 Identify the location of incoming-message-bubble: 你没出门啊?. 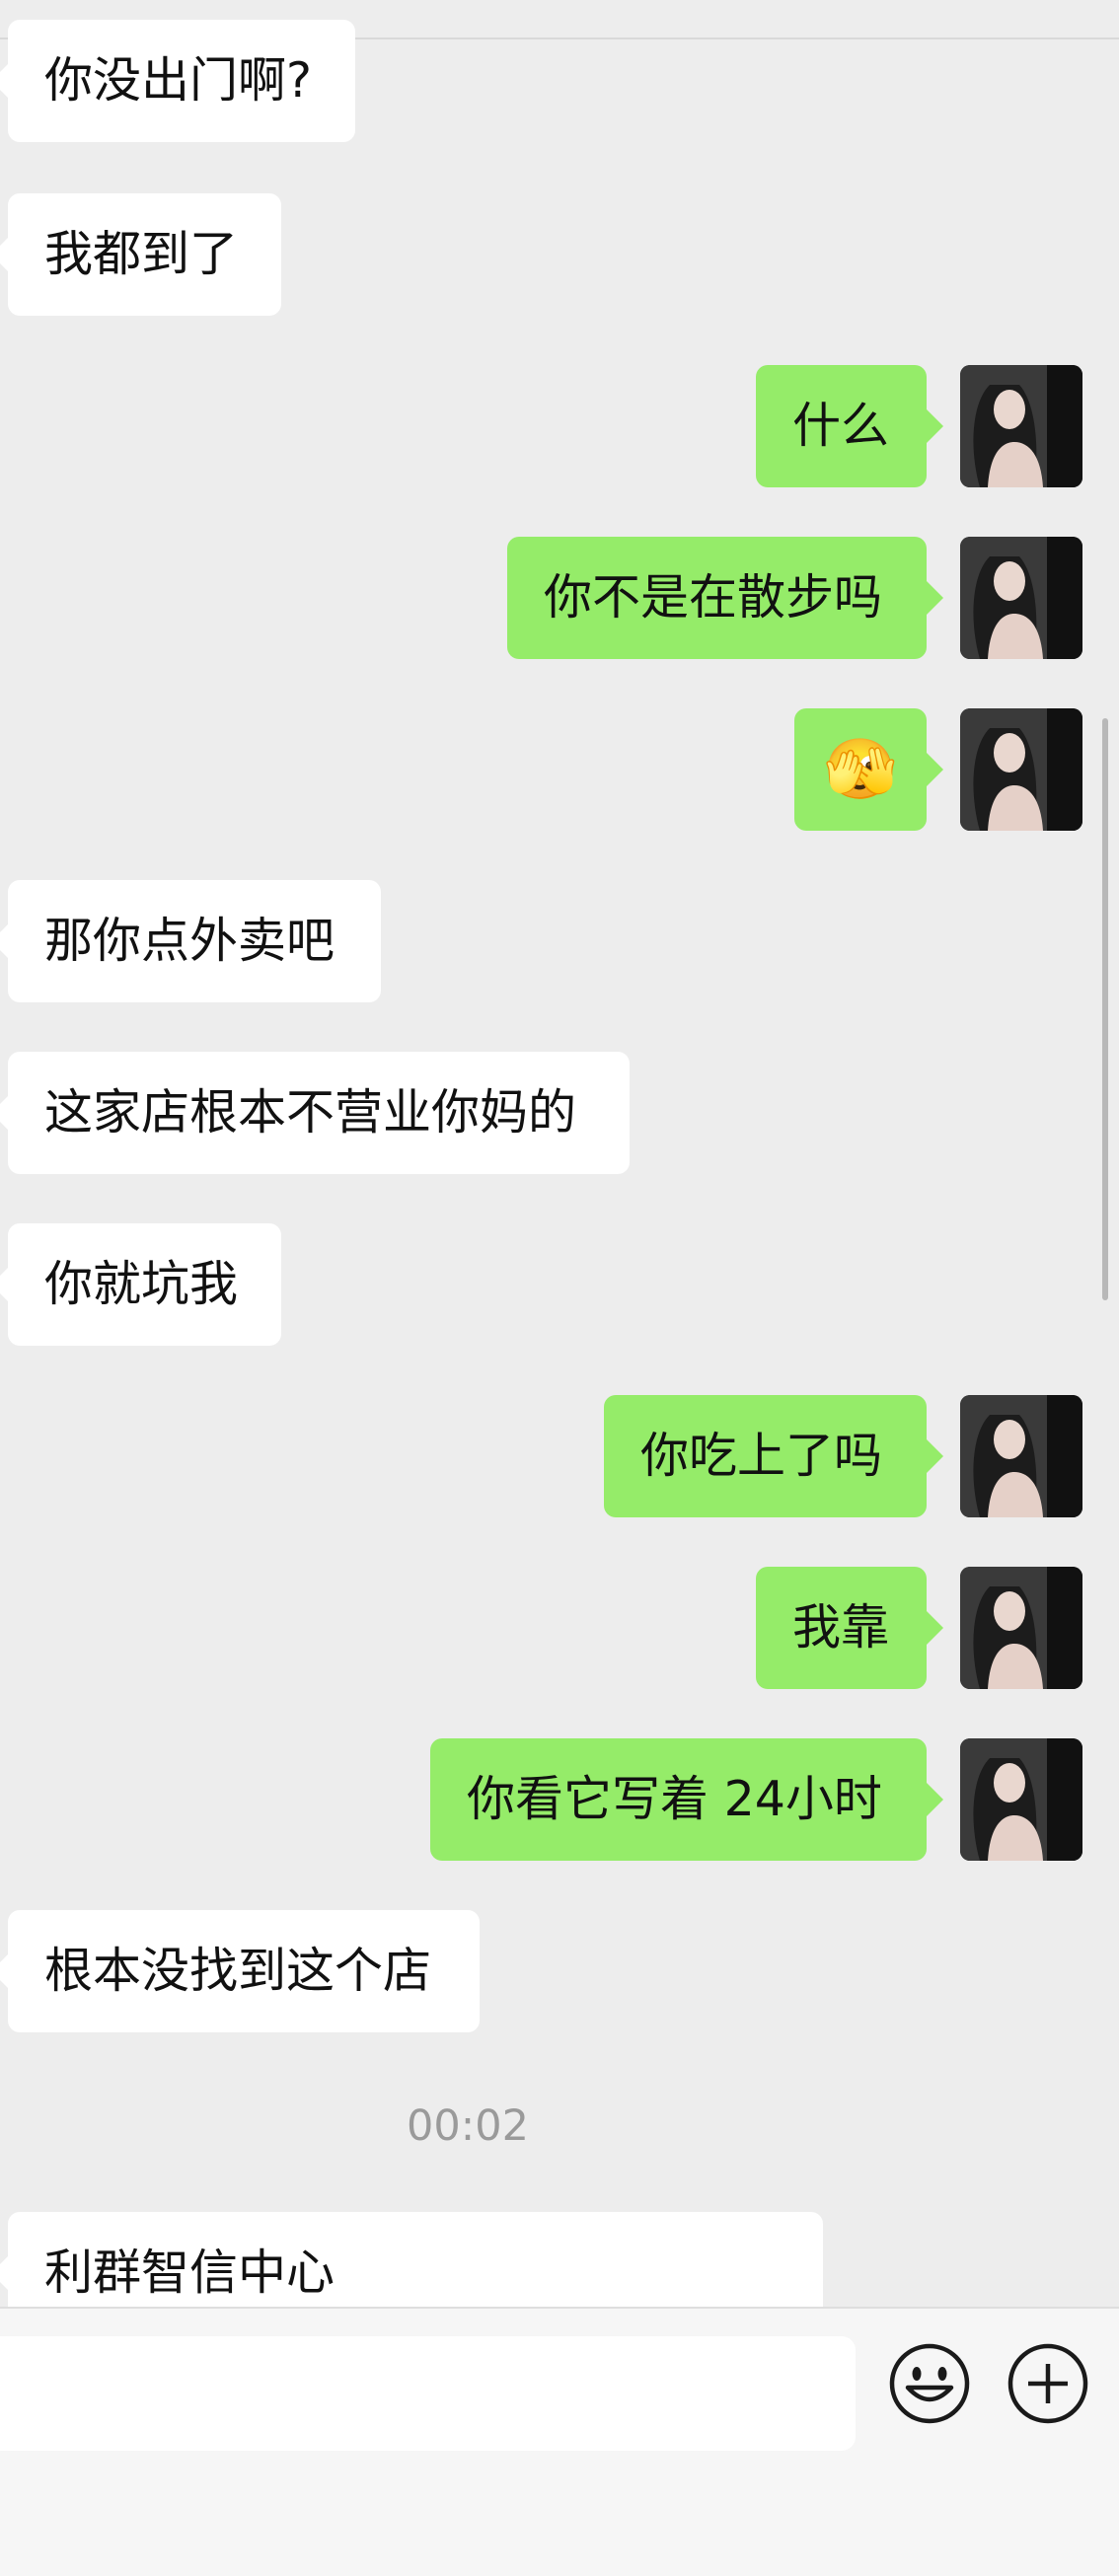
(177, 81).